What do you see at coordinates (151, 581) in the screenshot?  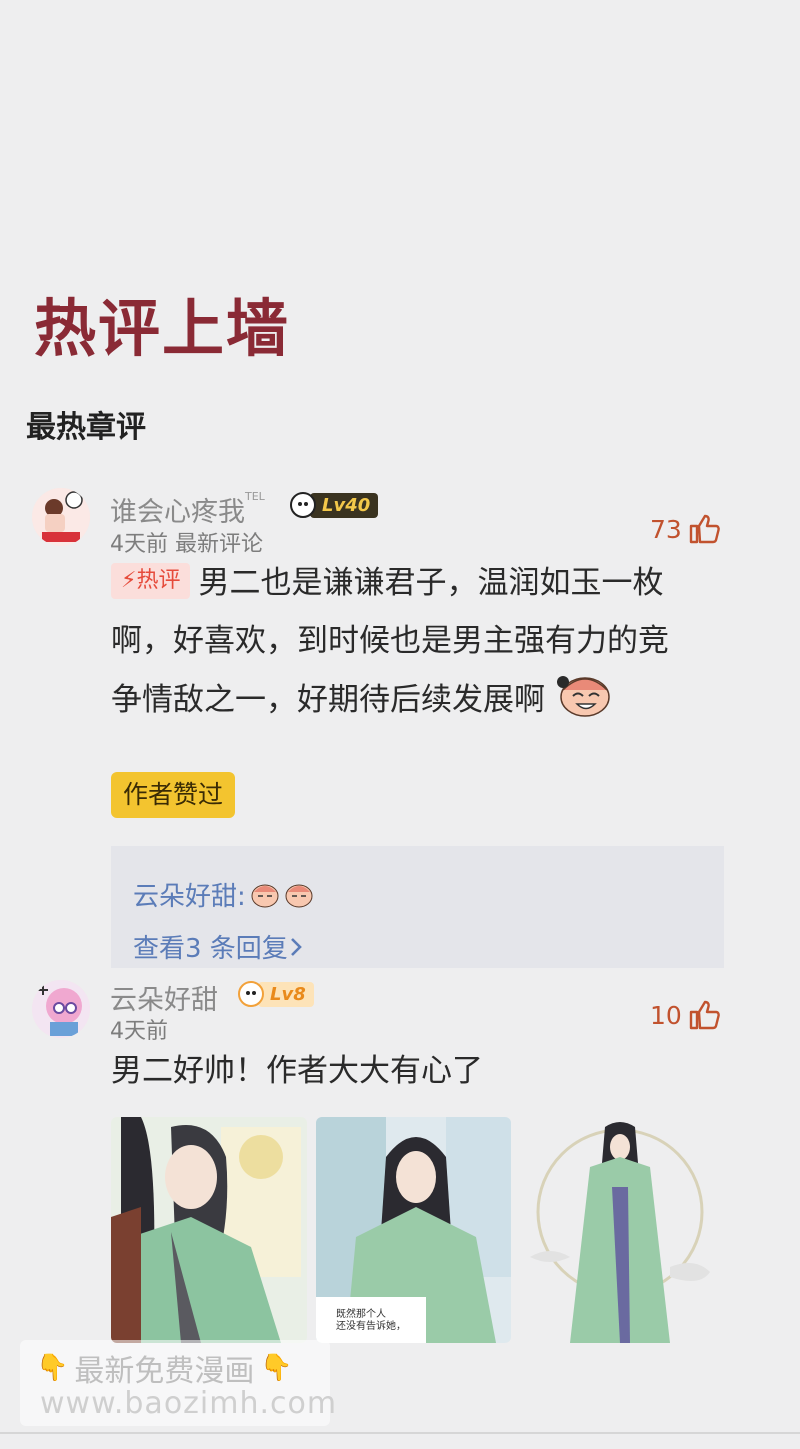 I see `hot-tag: ⚡热评` at bounding box center [151, 581].